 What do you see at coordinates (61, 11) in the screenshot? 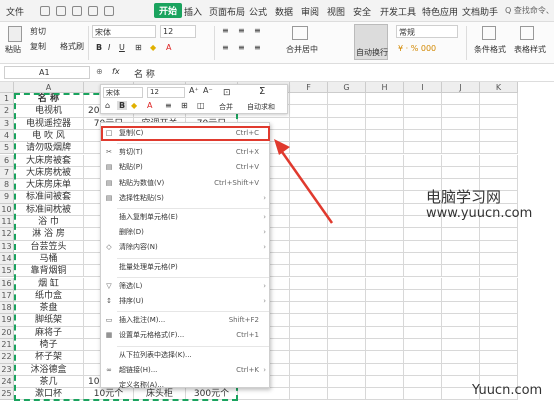
I see `print-icon` at bounding box center [61, 11].